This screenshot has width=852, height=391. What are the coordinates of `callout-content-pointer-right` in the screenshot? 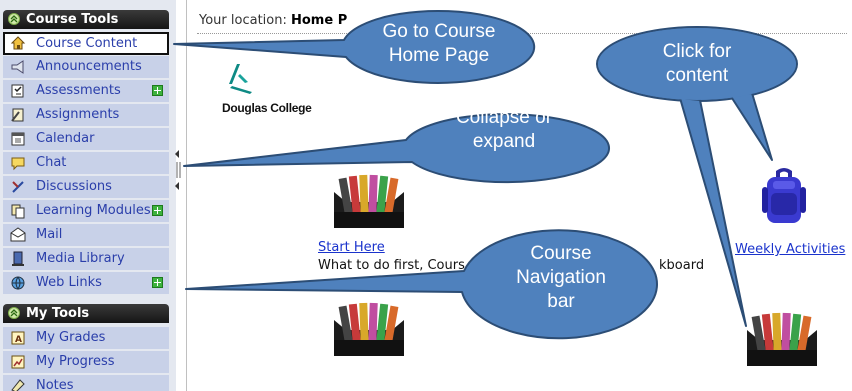 It's located at (751, 126).